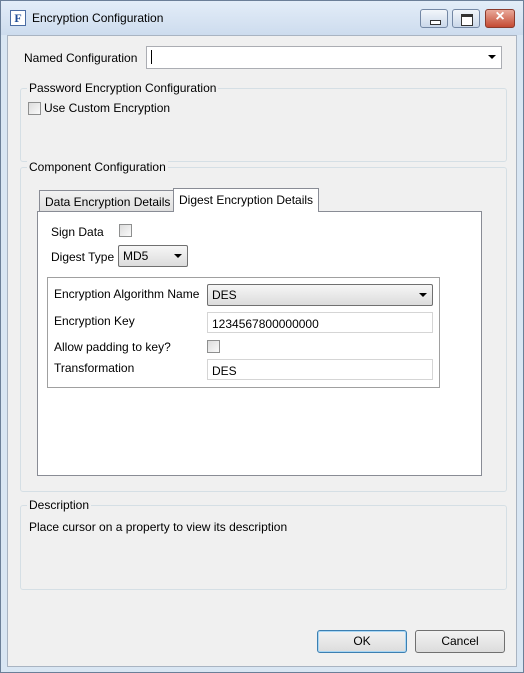 Image resolution: width=524 pixels, height=673 pixels. Describe the element at coordinates (320, 295) in the screenshot. I see `algorithm-select: DES` at that location.